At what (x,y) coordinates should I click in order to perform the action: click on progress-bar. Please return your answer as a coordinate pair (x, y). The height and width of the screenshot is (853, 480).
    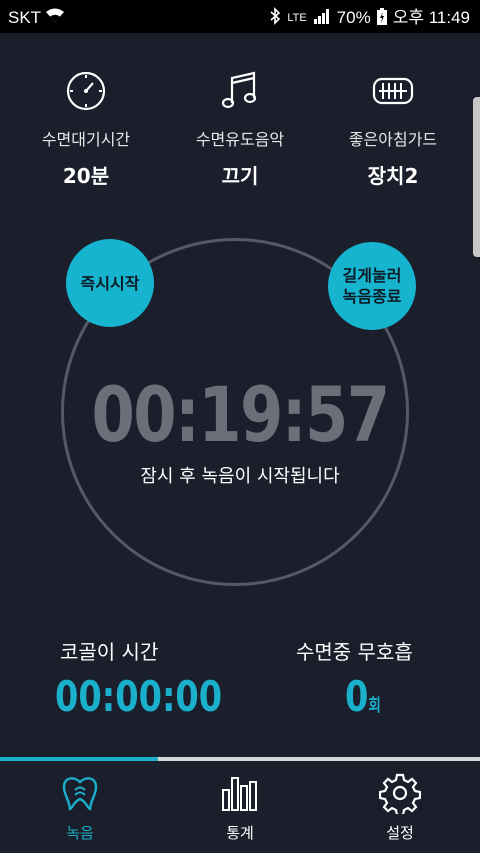
    Looking at the image, I should click on (240, 759).